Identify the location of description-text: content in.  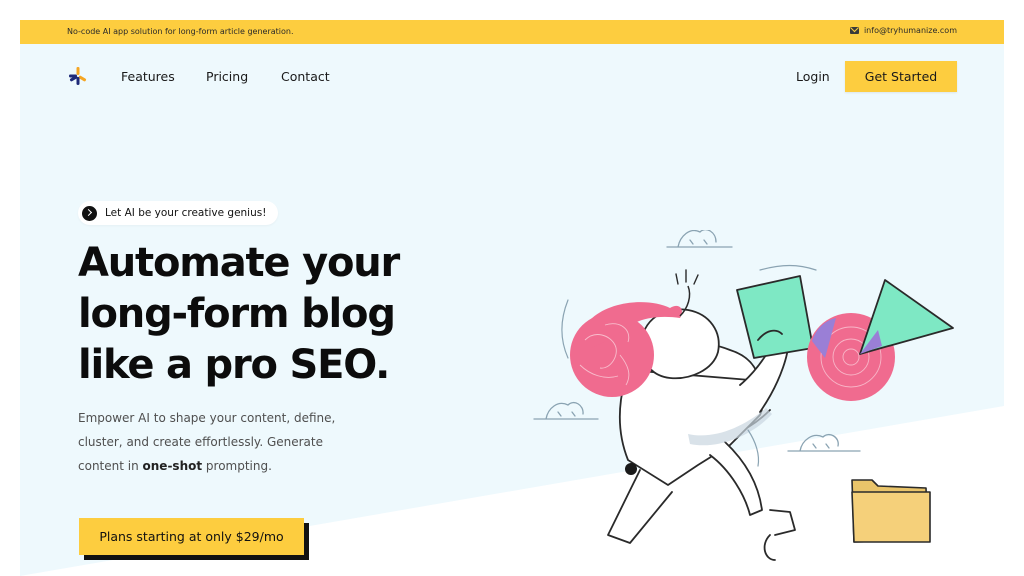
(110, 466).